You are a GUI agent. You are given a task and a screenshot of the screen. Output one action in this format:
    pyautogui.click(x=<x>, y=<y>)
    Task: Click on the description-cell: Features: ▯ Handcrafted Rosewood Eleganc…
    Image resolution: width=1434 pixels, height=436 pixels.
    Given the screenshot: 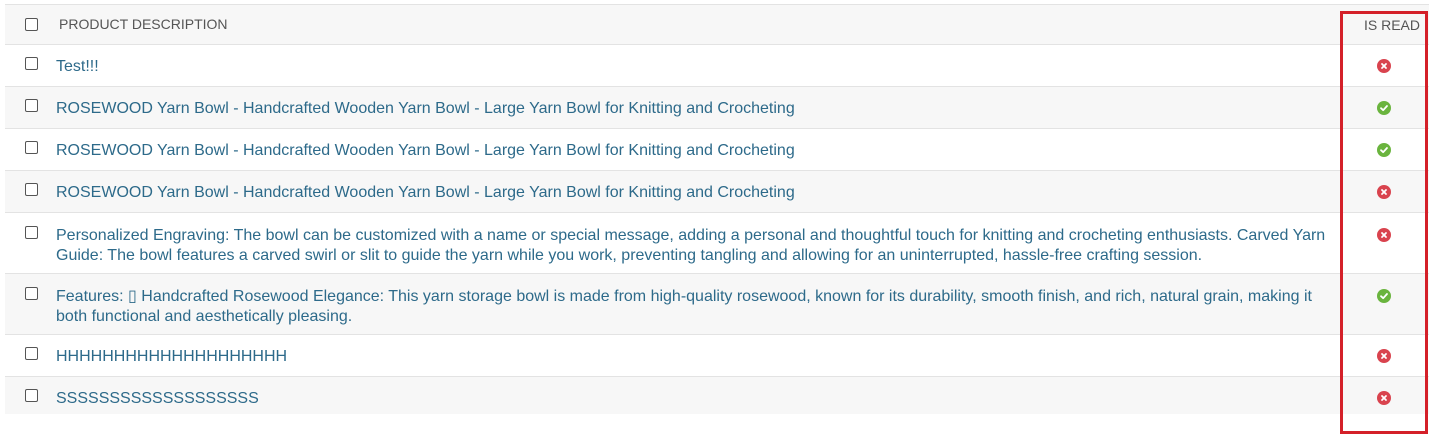 What is the action you would take?
    pyautogui.click(x=697, y=307)
    